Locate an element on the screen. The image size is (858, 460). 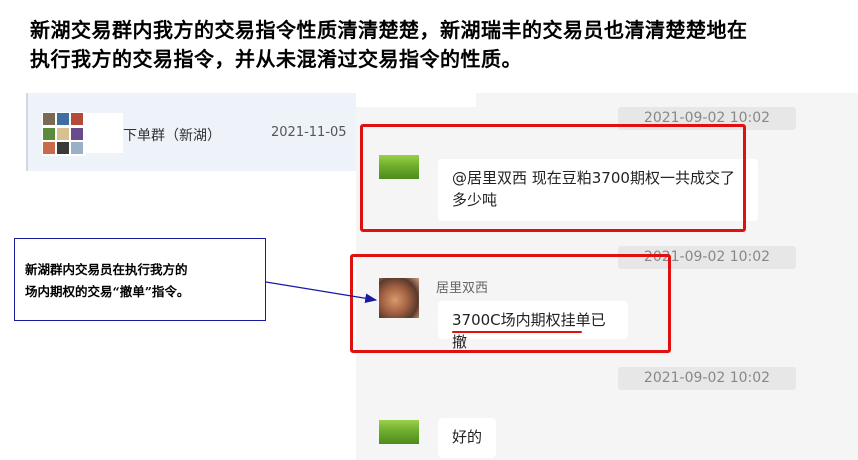
arrow-line is located at coordinates (321, 292).